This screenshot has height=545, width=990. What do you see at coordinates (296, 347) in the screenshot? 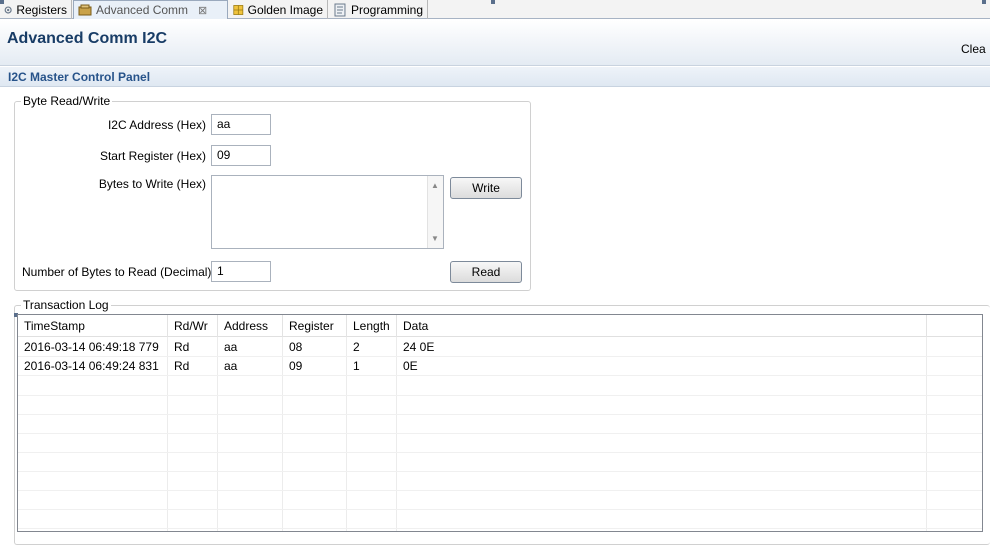
I see `cell-register: 08` at bounding box center [296, 347].